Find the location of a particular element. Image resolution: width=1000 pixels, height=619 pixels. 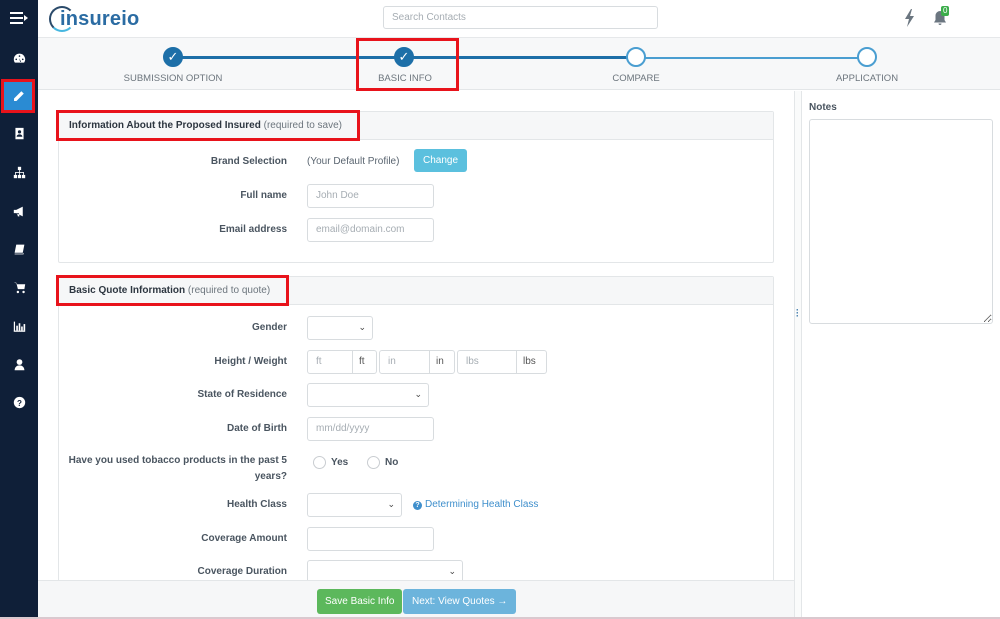

cart-icon is located at coordinates (19, 287).